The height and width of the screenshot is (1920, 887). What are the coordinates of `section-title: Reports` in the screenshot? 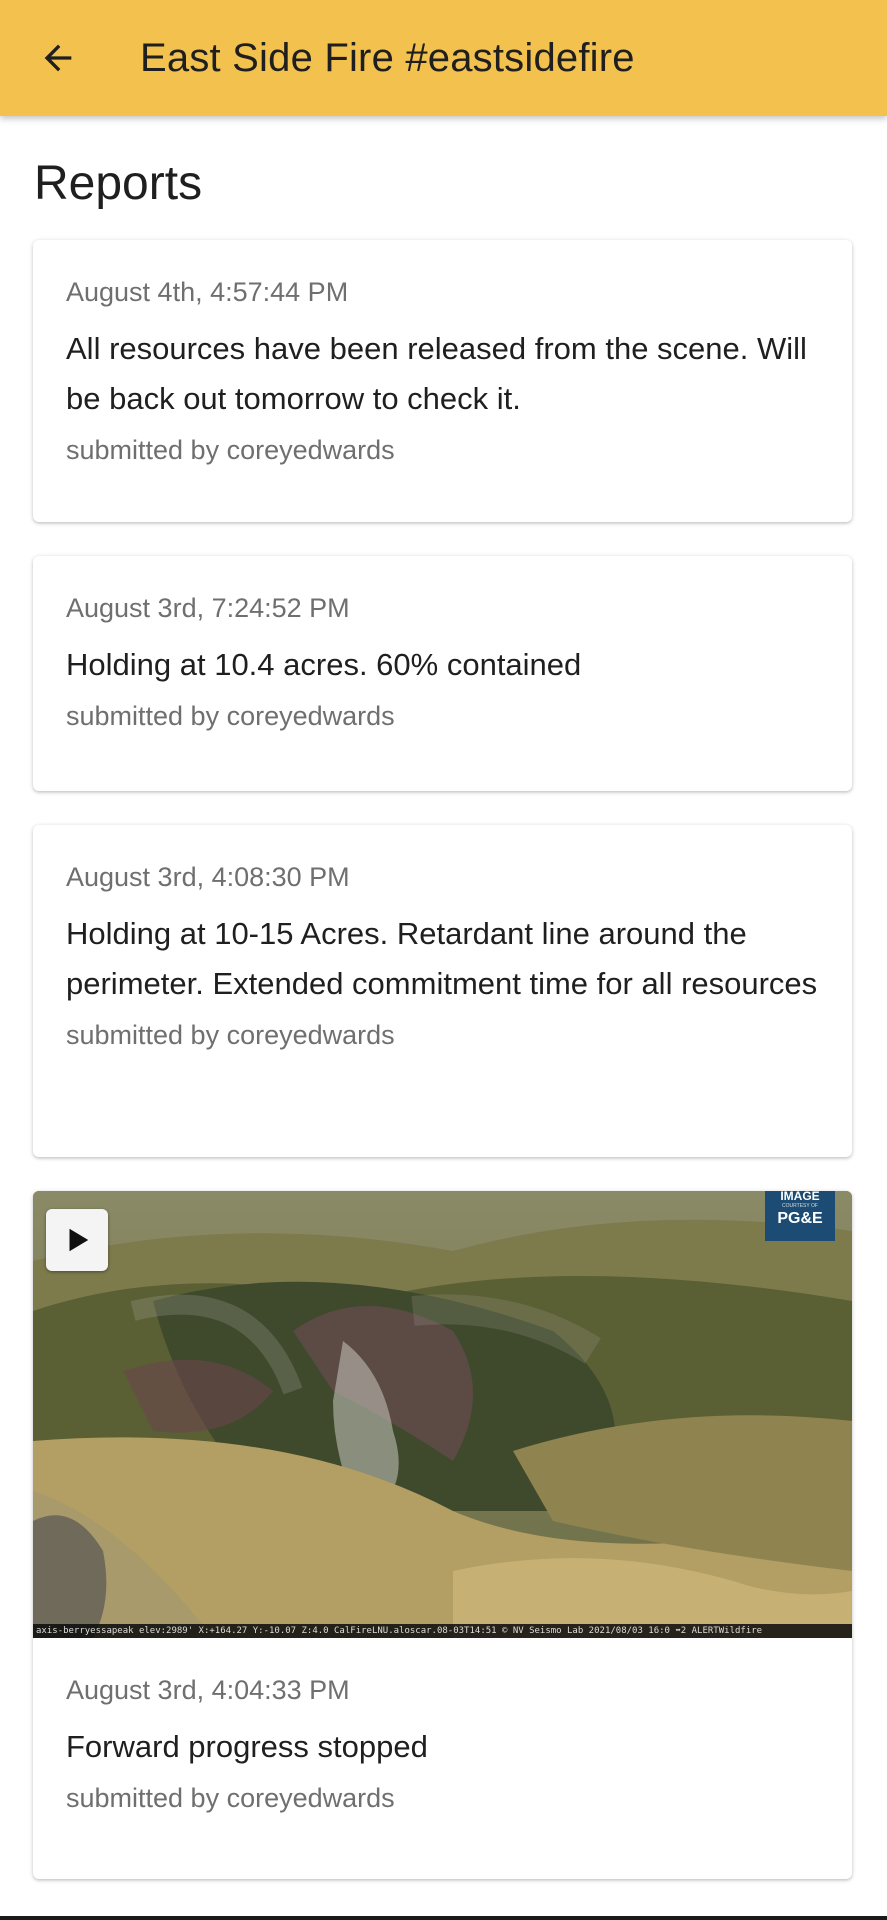 It's located at (118, 183).